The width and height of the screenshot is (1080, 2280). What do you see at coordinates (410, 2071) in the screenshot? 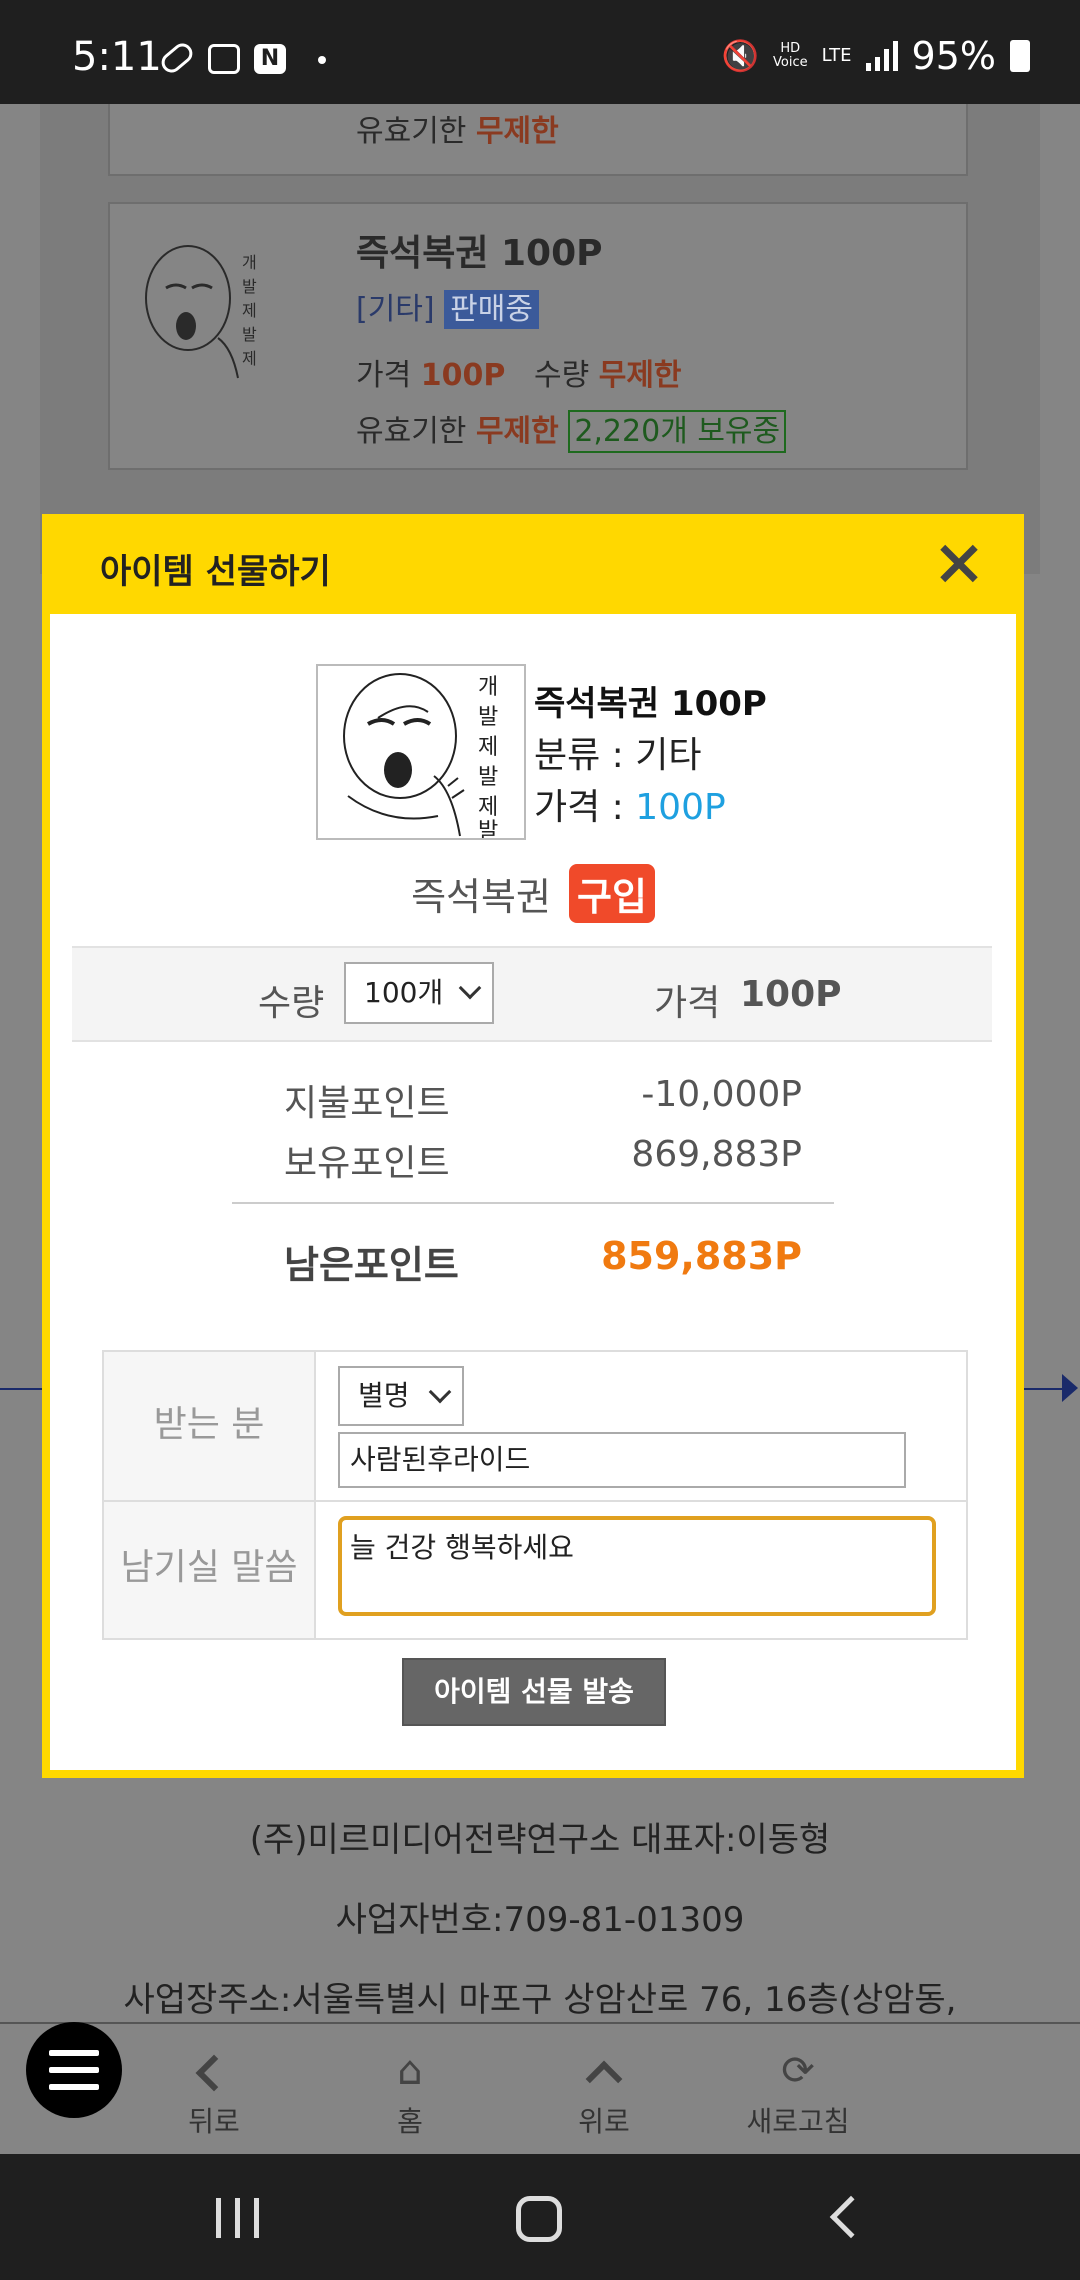
I see `home-icon: ⌂` at bounding box center [410, 2071].